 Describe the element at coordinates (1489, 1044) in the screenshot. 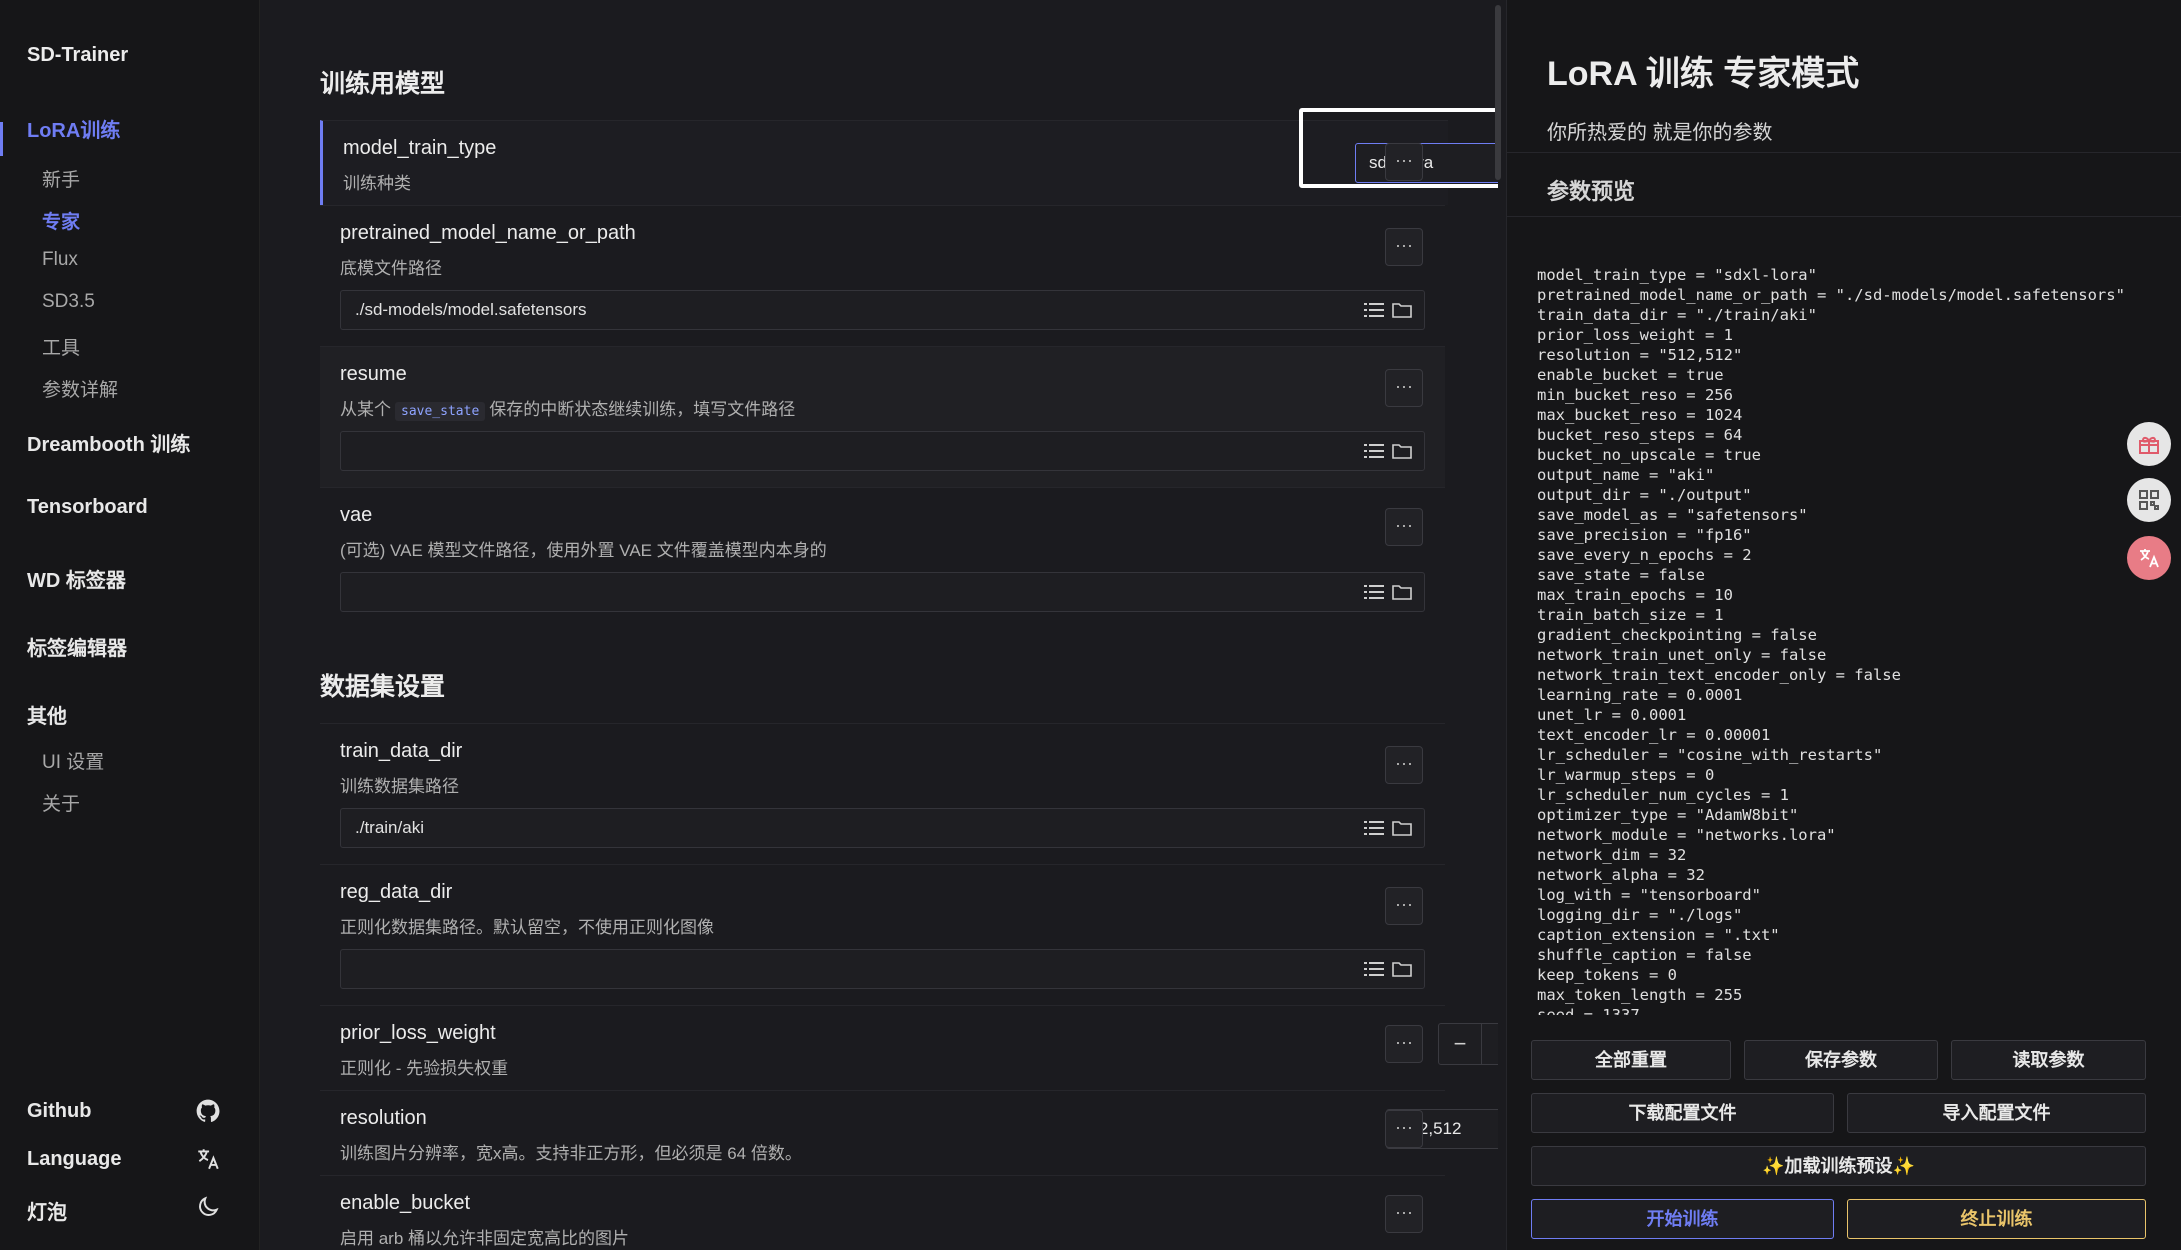

I see `stepper-value: 1` at that location.